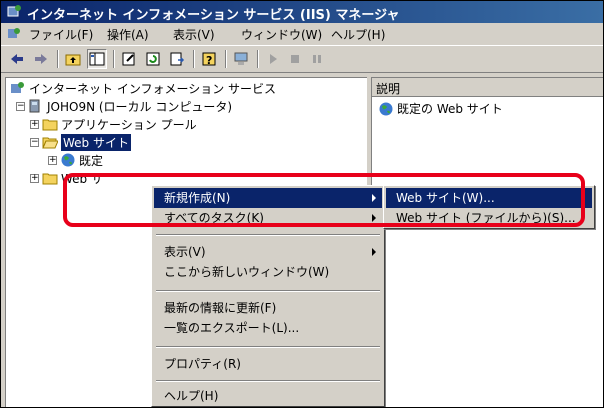 The image size is (604, 408). Describe the element at coordinates (268, 308) in the screenshot. I see `ctx-refresh: 最新の情報に更新(F)` at that location.